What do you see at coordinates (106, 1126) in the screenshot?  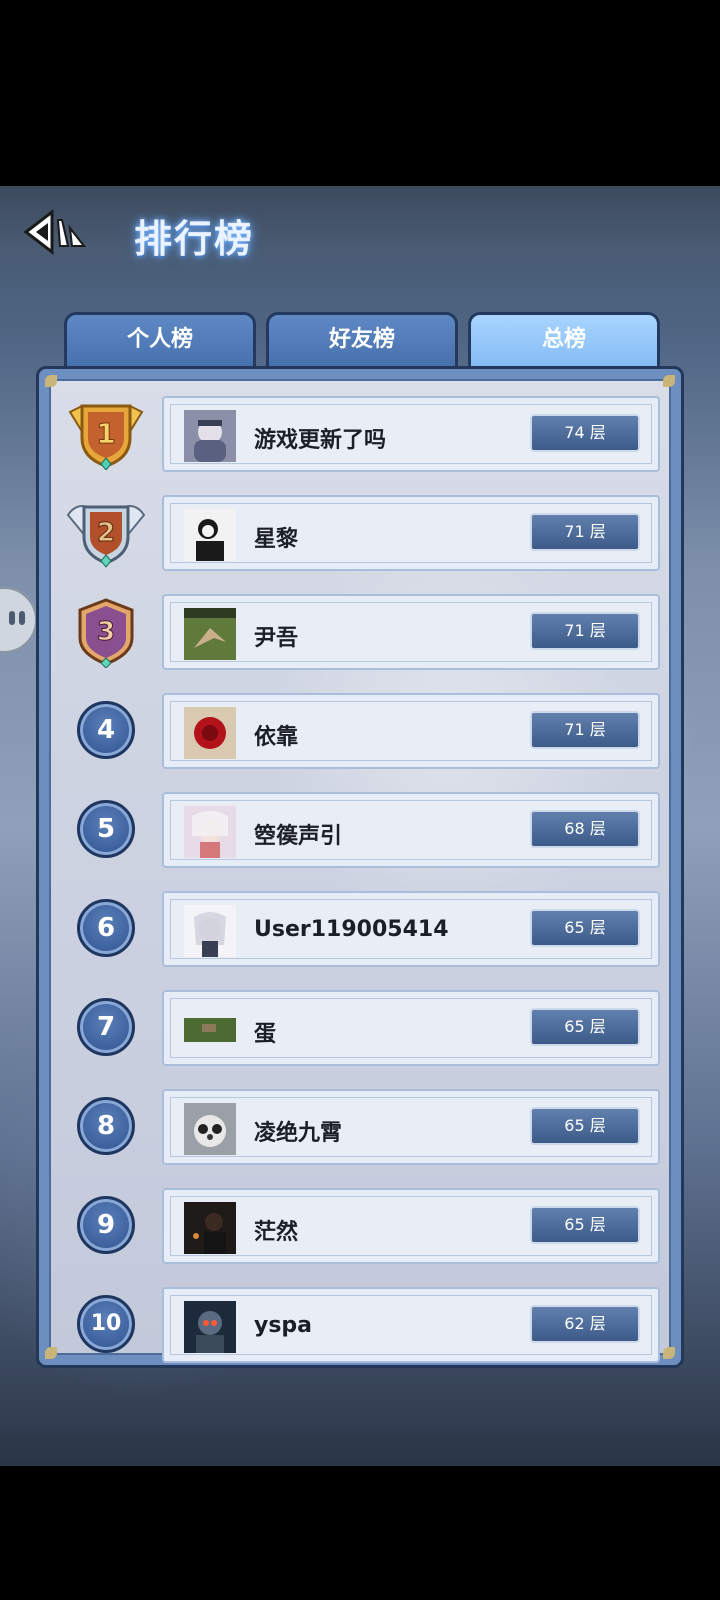 I see `rank-number: 8` at bounding box center [106, 1126].